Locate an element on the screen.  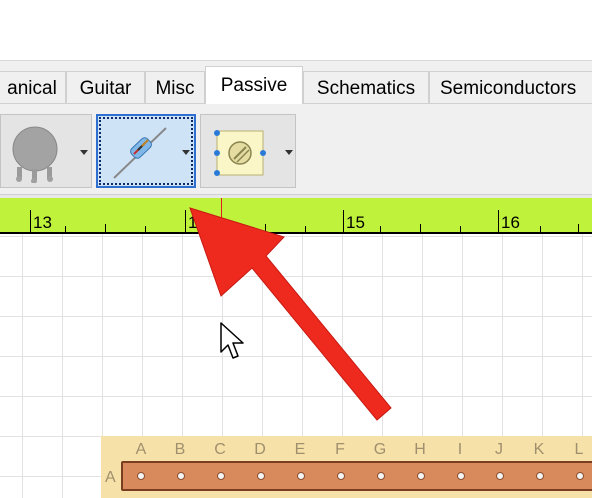
tab-passive: Passive is located at coordinates (254, 85).